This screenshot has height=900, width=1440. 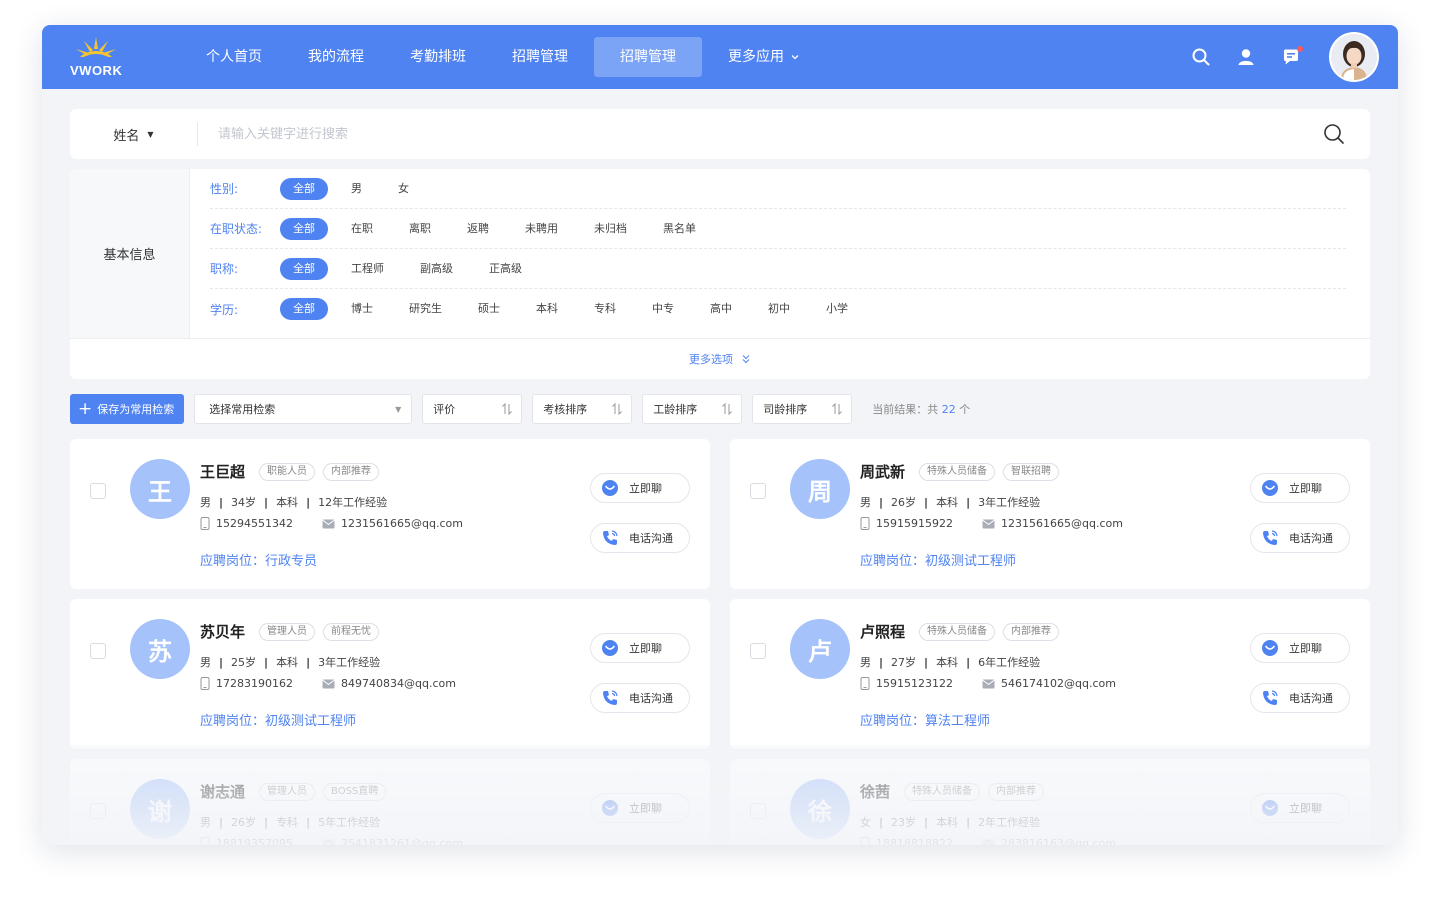 What do you see at coordinates (582, 409) in the screenshot?
I see `sort-assessment: 考核排序` at bounding box center [582, 409].